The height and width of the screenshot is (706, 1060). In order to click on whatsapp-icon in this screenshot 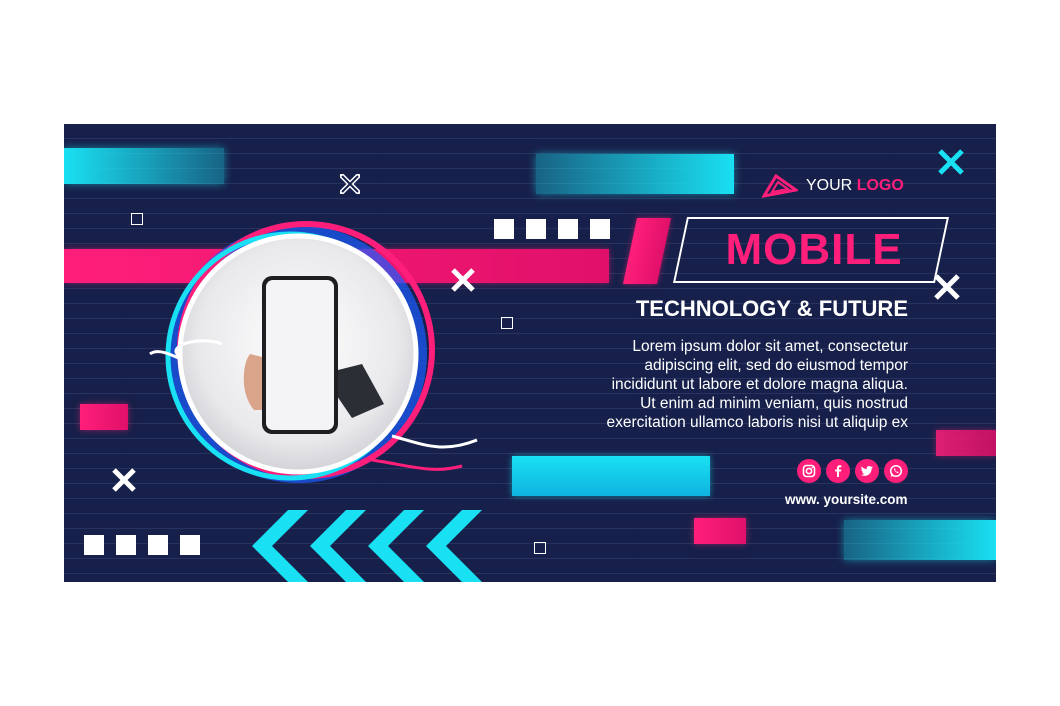, I will do `click(896, 471)`.